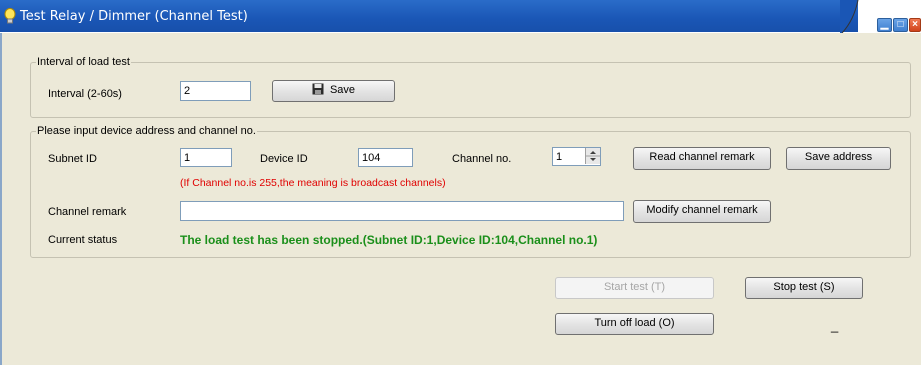 This screenshot has width=921, height=365. Describe the element at coordinates (1, 199) in the screenshot. I see `window-border` at that location.